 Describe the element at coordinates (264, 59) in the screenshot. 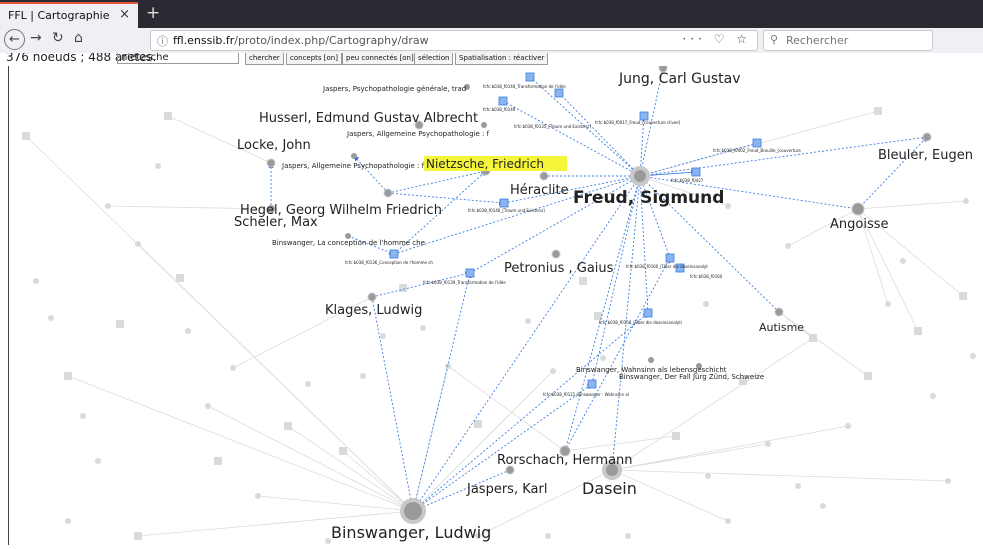

I see `search-button: chercher` at that location.